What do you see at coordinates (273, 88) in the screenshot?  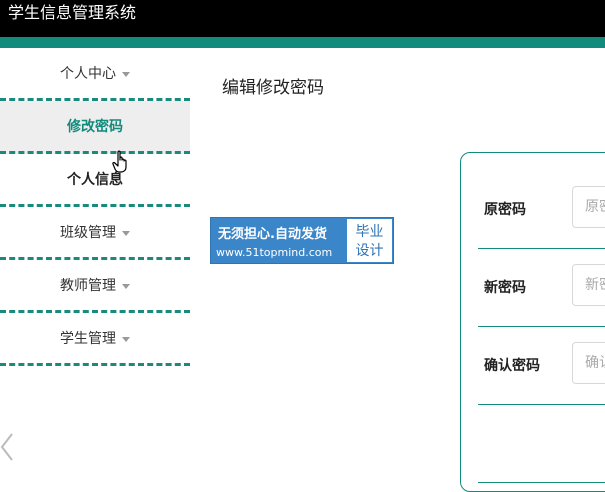 I see `page-title: 编辑修改密码` at bounding box center [273, 88].